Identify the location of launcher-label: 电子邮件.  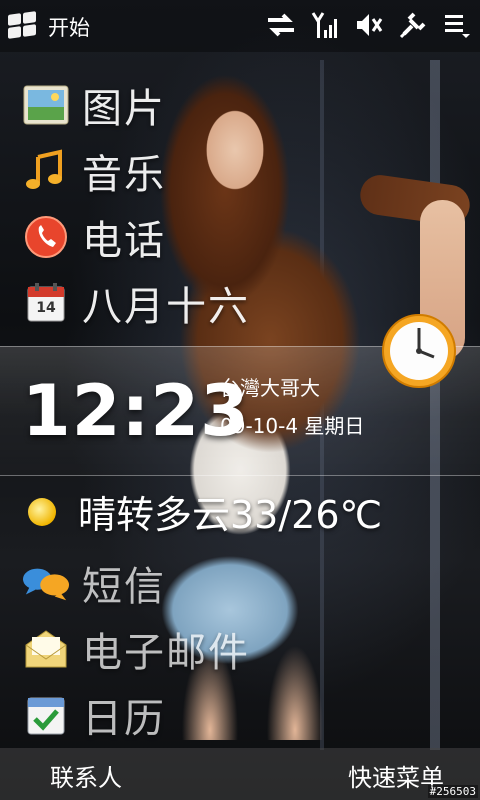
(166, 653).